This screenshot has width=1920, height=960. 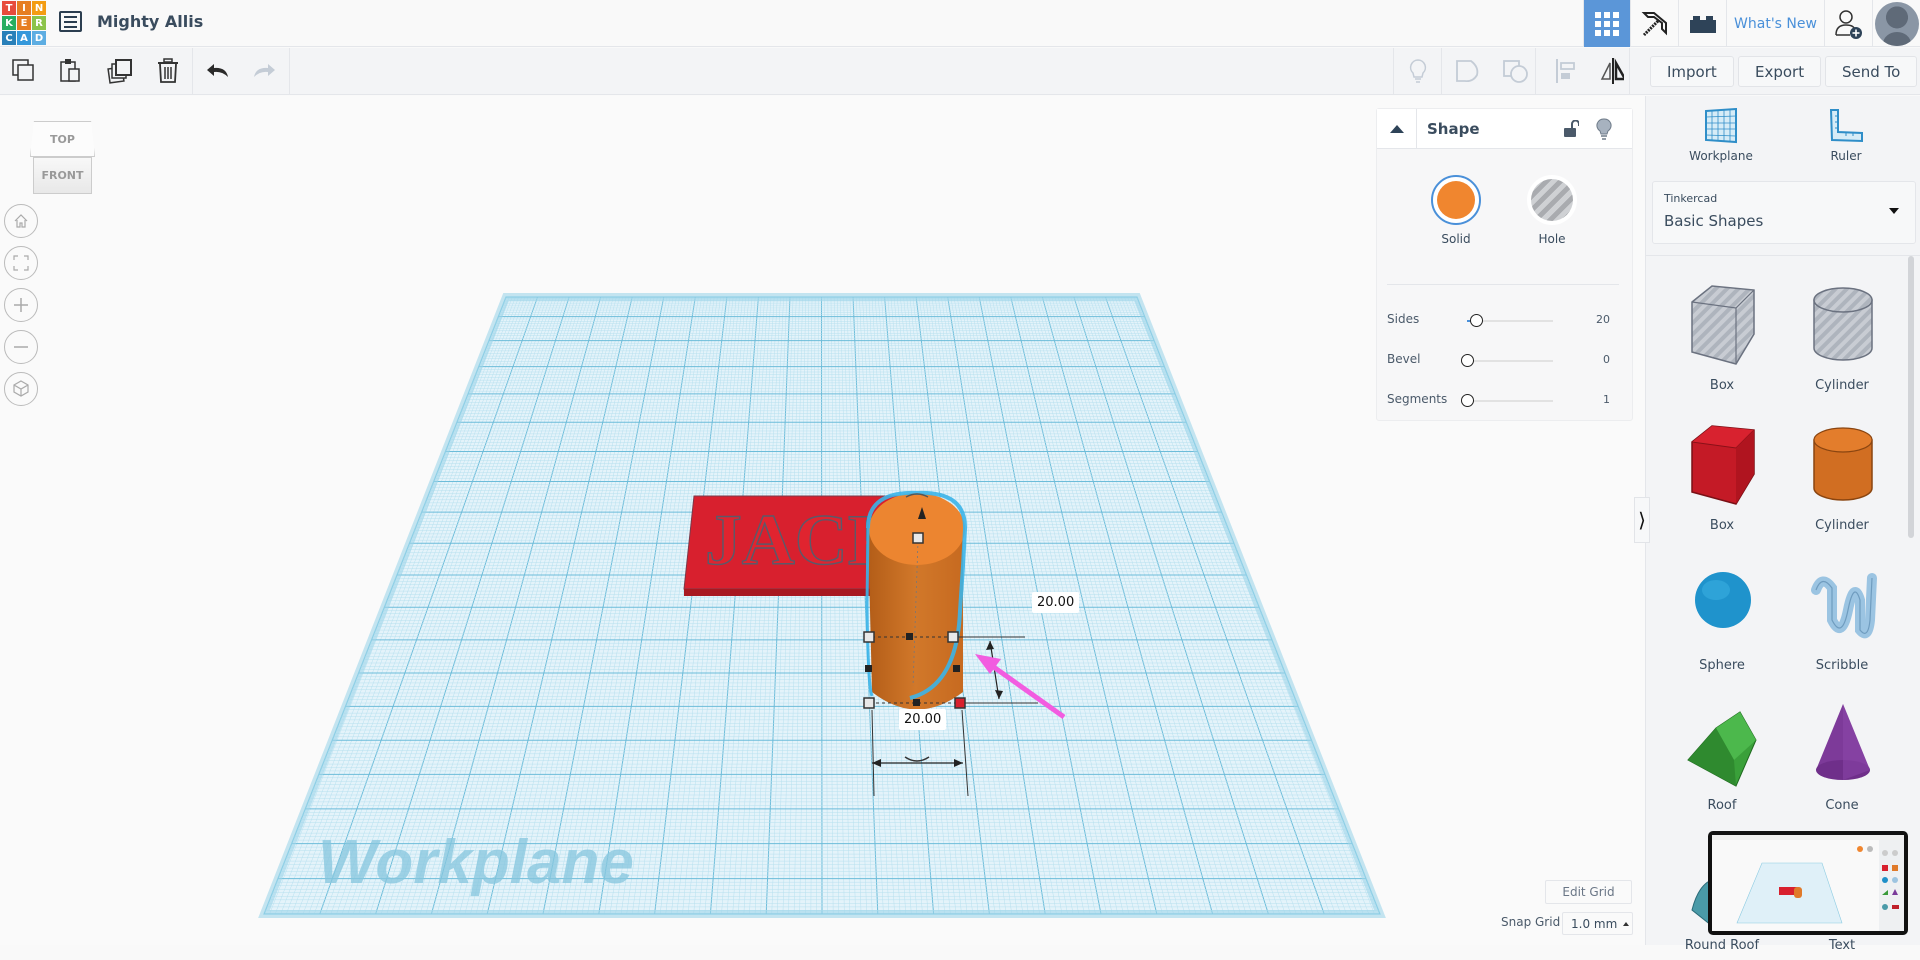 What do you see at coordinates (264, 71) in the screenshot?
I see `redo-button` at bounding box center [264, 71].